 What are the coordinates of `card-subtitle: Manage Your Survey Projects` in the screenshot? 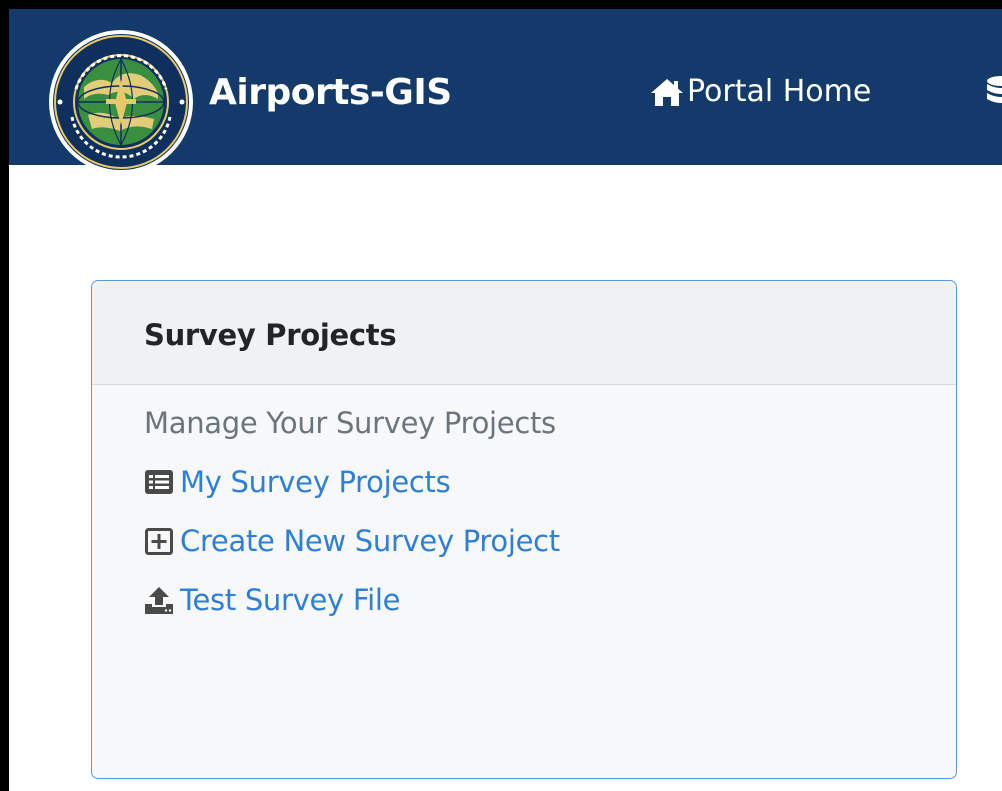 It's located at (350, 423).